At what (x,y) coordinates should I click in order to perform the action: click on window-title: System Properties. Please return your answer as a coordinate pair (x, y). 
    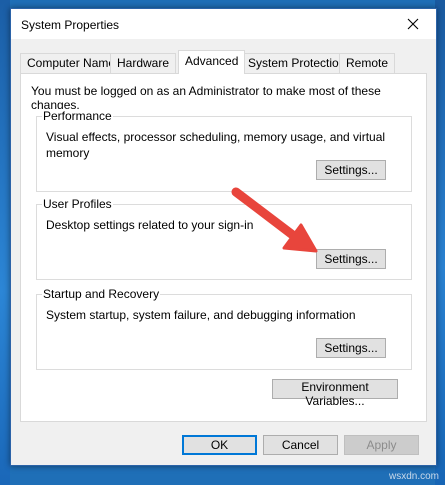
    Looking at the image, I should click on (70, 25).